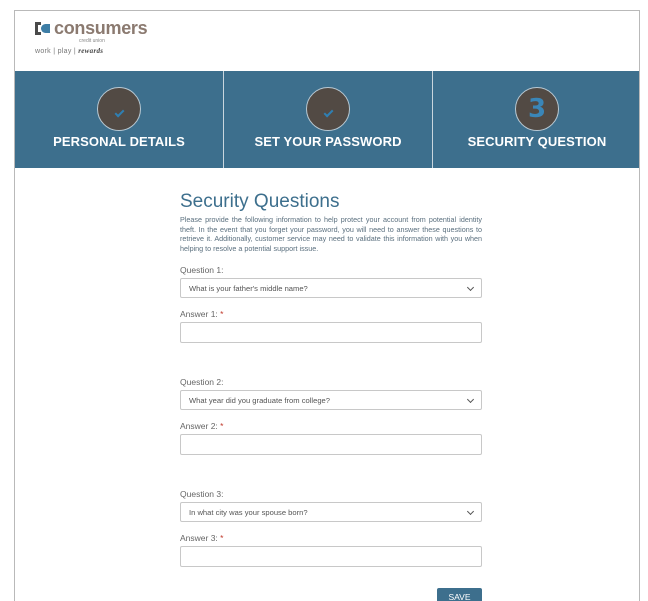 This screenshot has width=648, height=601. What do you see at coordinates (202, 494) in the screenshot?
I see `question-3-label: Question 3:` at bounding box center [202, 494].